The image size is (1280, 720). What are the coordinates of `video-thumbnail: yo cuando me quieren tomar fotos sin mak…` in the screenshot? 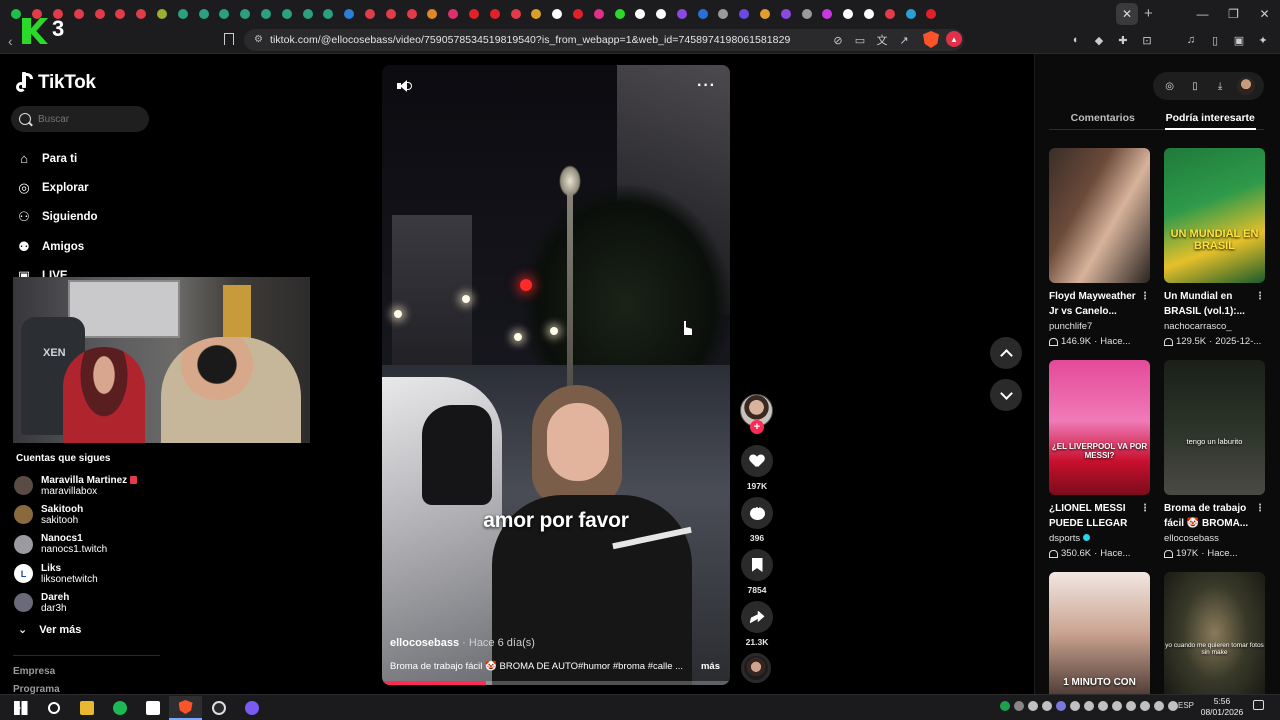 It's located at (1214, 633).